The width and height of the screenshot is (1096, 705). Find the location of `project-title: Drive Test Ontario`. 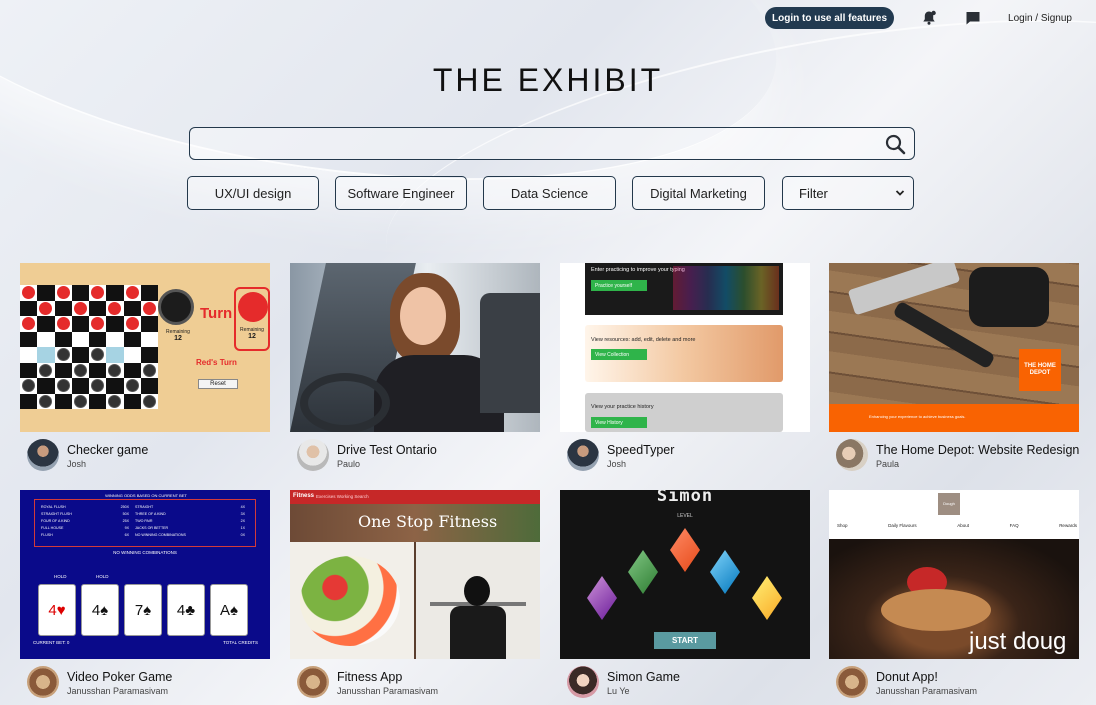

project-title: Drive Test Ontario is located at coordinates (387, 450).